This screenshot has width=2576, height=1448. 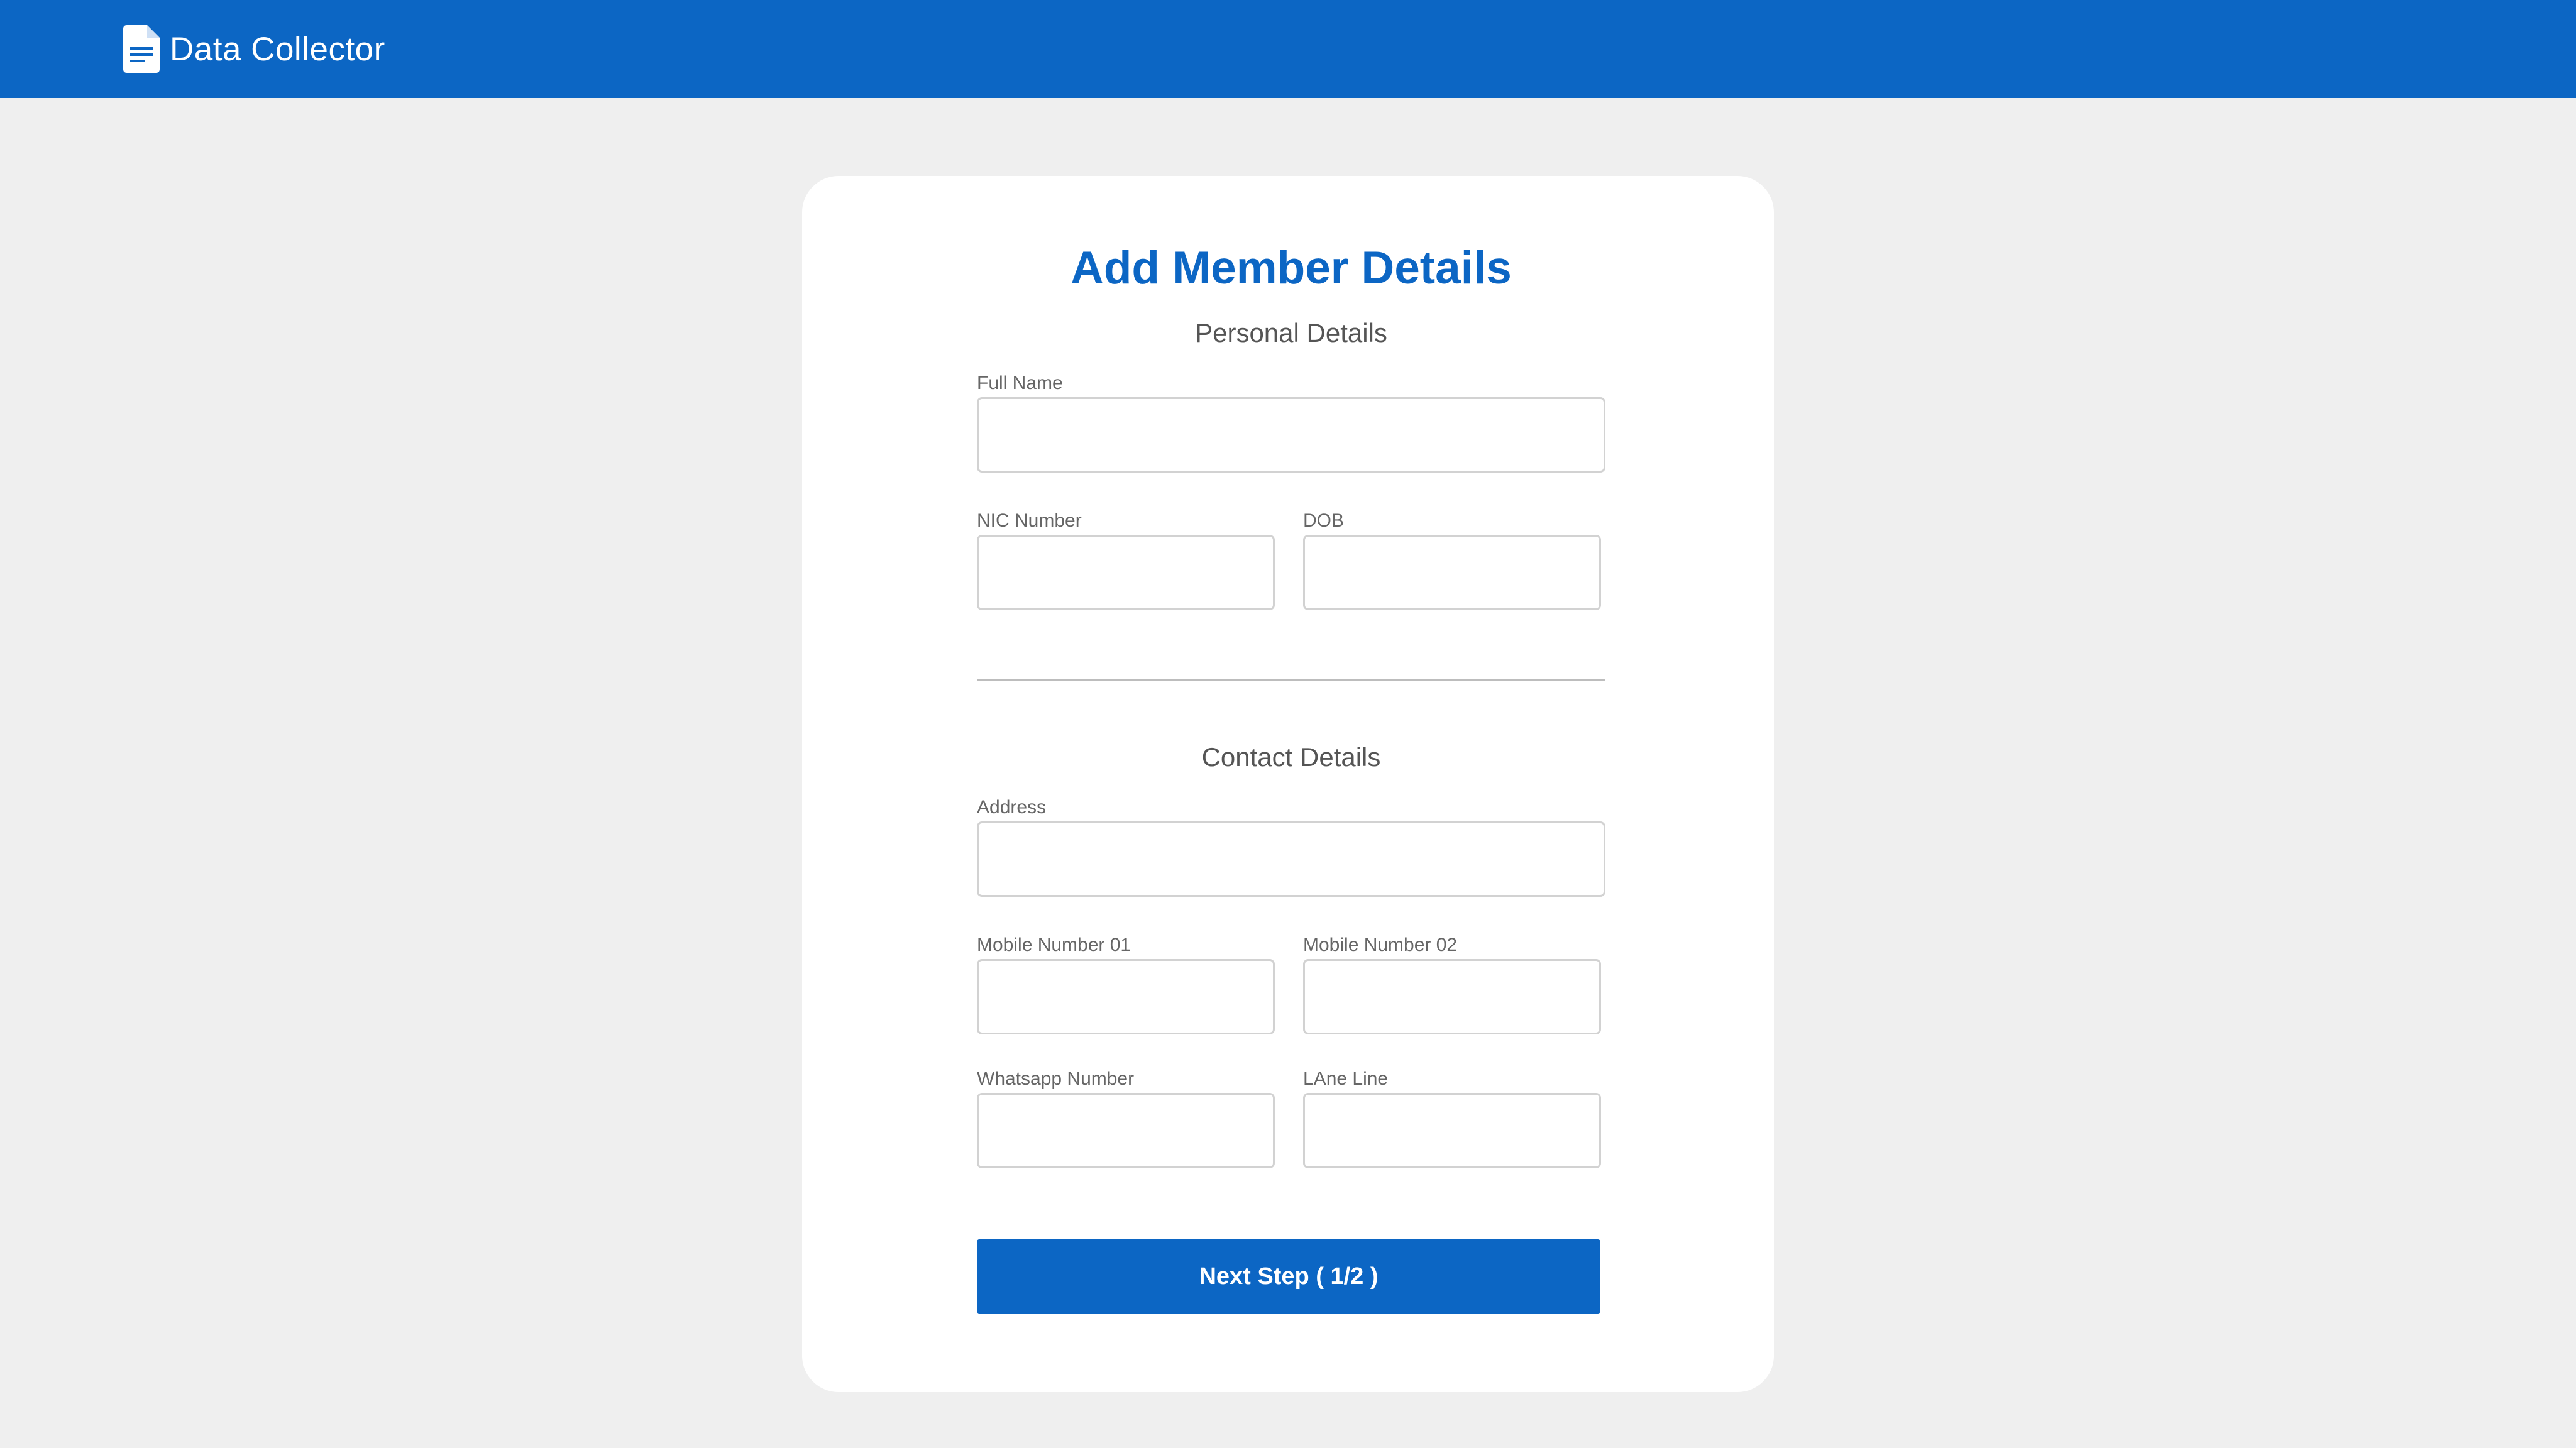 I want to click on mobile-number-02-input, so click(x=1452, y=996).